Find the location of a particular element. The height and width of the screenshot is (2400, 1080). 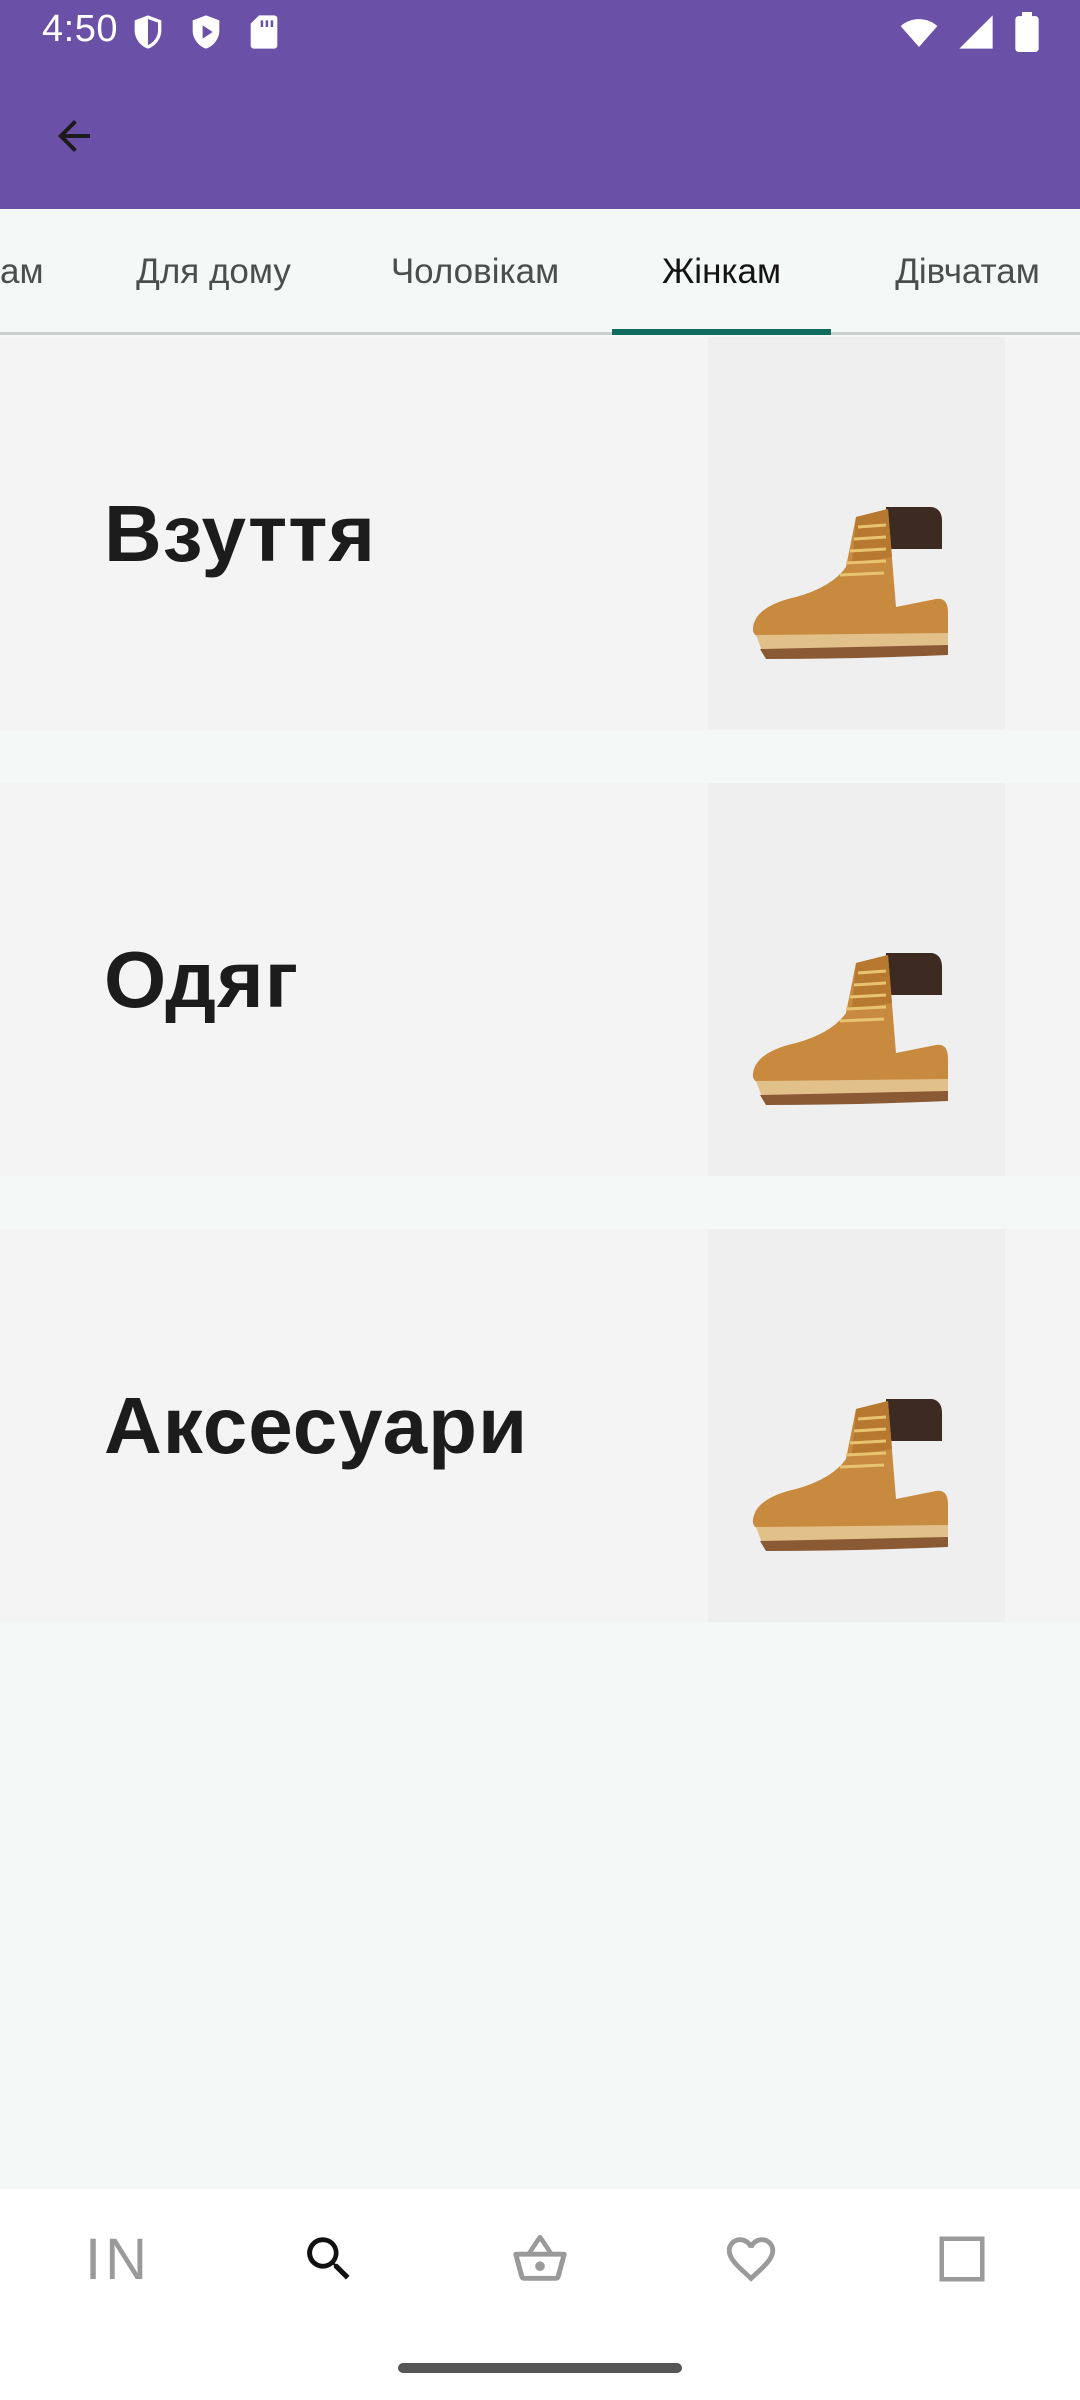

tab-label: Жінкам is located at coordinates (721, 271).